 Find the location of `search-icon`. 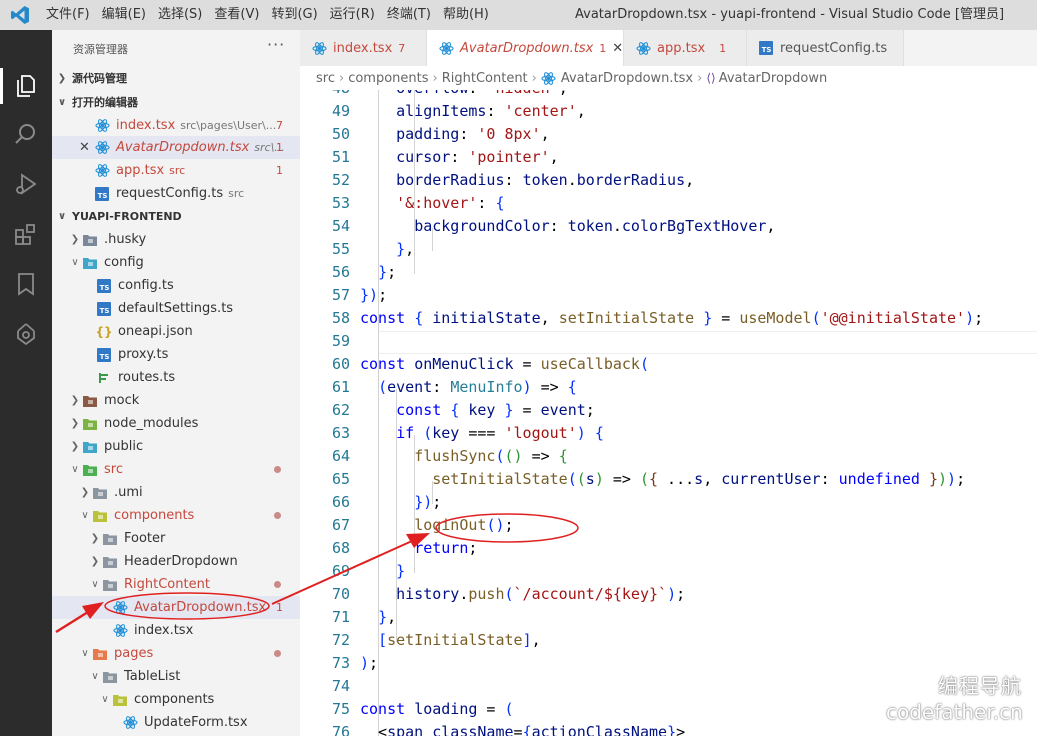

search-icon is located at coordinates (26, 134).